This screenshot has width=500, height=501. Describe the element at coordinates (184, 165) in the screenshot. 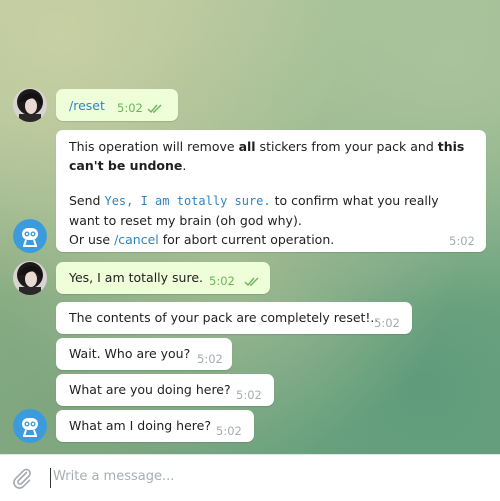

I see `warning-line-2-end: .` at that location.